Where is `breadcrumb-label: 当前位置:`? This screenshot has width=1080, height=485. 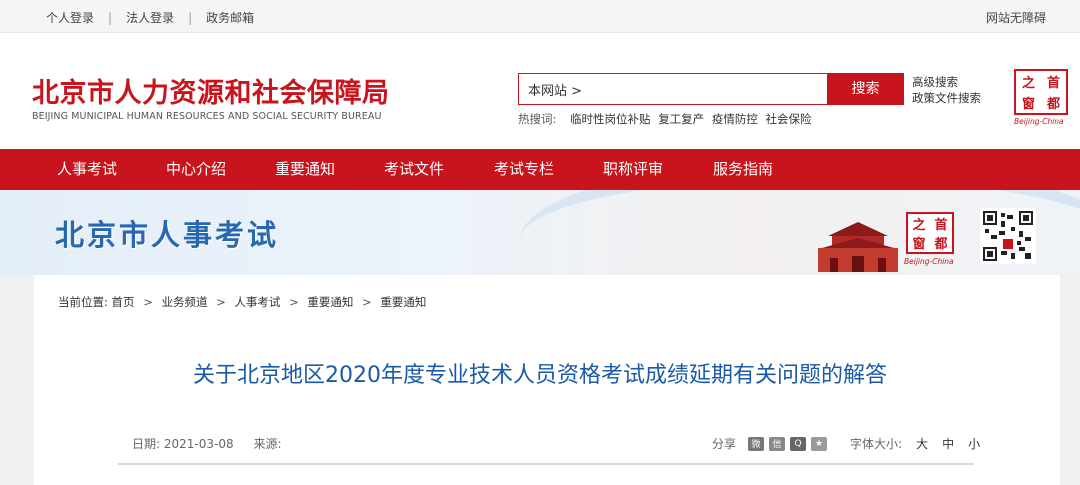
breadcrumb-label: 当前位置: is located at coordinates (83, 302).